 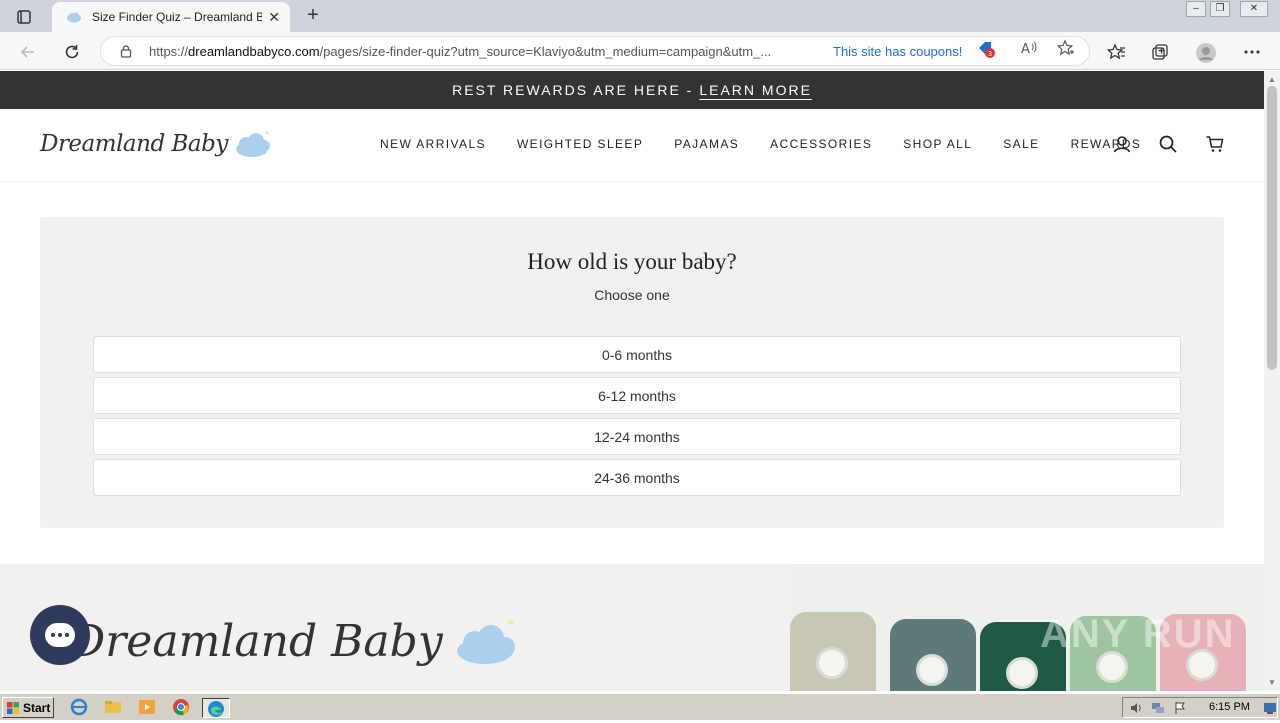 I want to click on close-window-button: ✕, so click(x=1254, y=9).